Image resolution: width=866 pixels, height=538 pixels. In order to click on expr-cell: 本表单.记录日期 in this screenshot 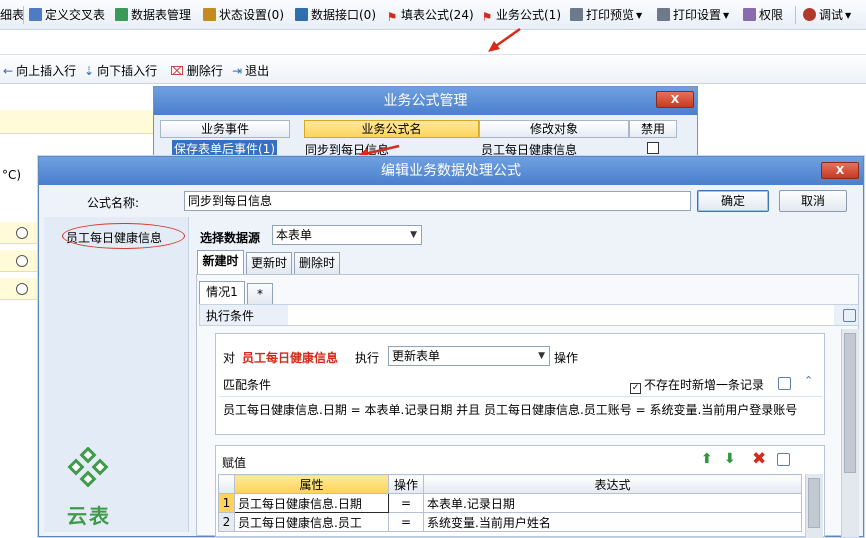, I will do `click(612, 503)`.